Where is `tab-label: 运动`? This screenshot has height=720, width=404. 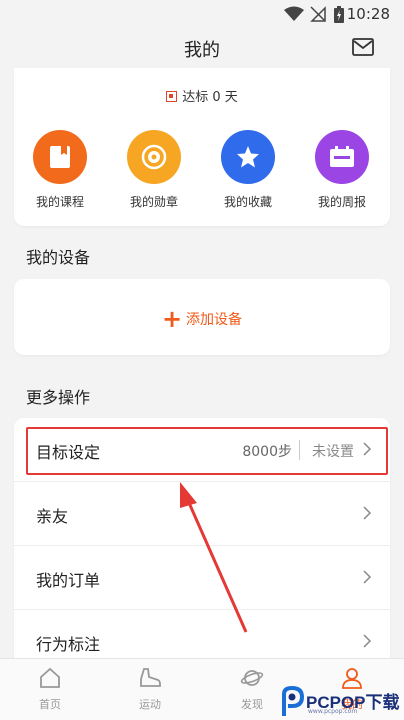 tab-label: 运动 is located at coordinates (150, 704).